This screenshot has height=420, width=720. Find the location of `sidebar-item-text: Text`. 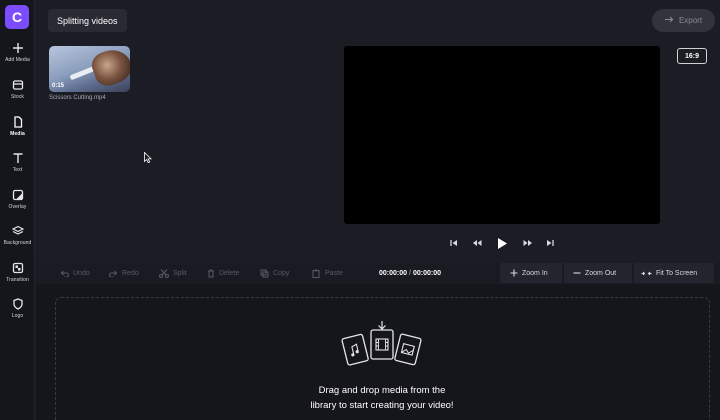

sidebar-item-text: Text is located at coordinates (17, 166).